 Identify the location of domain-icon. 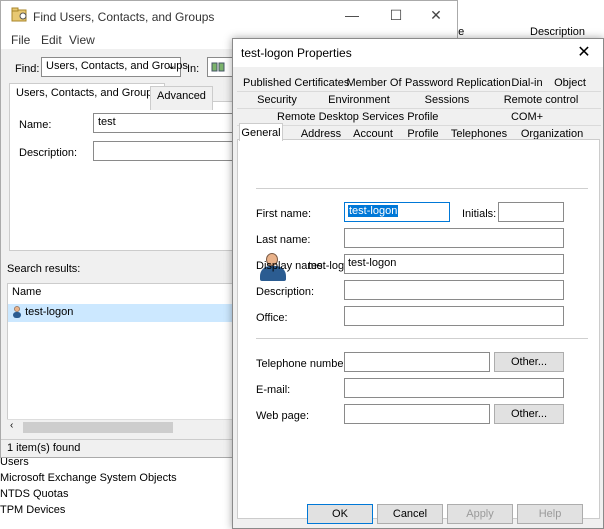
(218, 67).